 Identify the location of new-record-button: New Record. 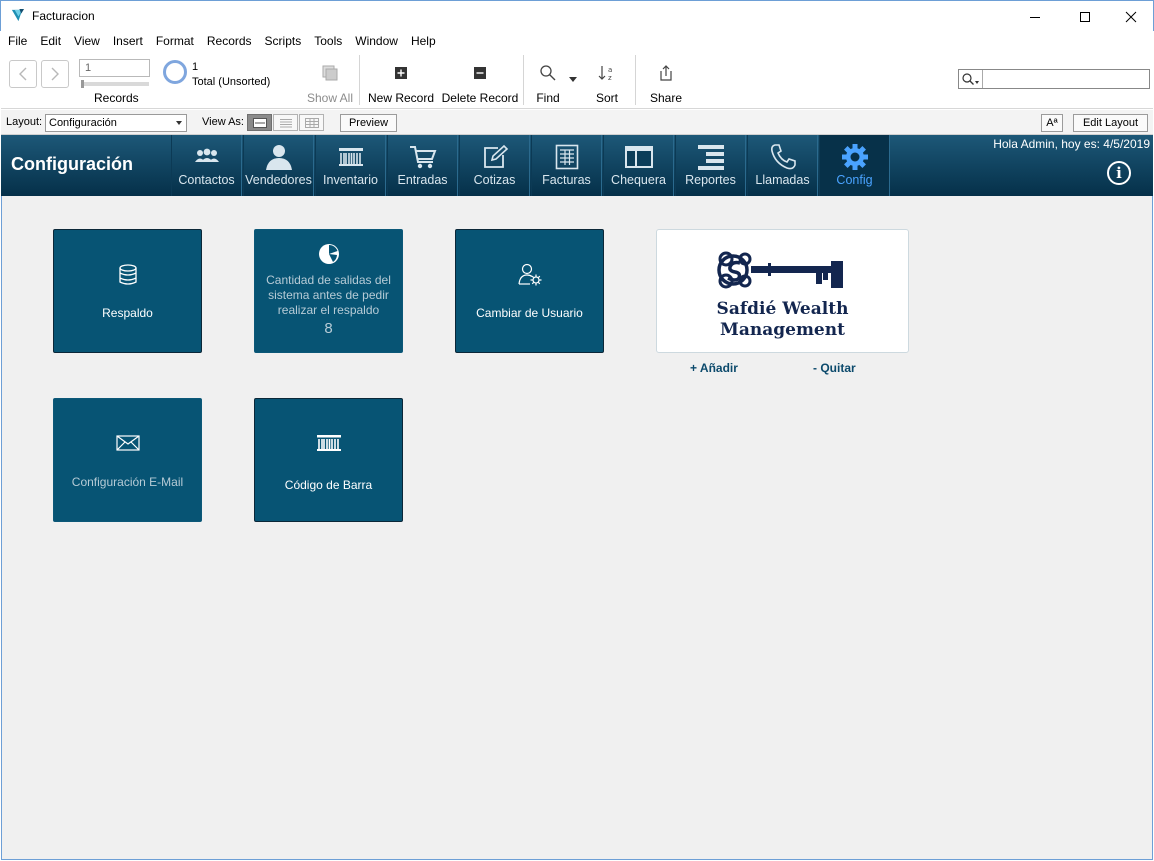
(401, 84).